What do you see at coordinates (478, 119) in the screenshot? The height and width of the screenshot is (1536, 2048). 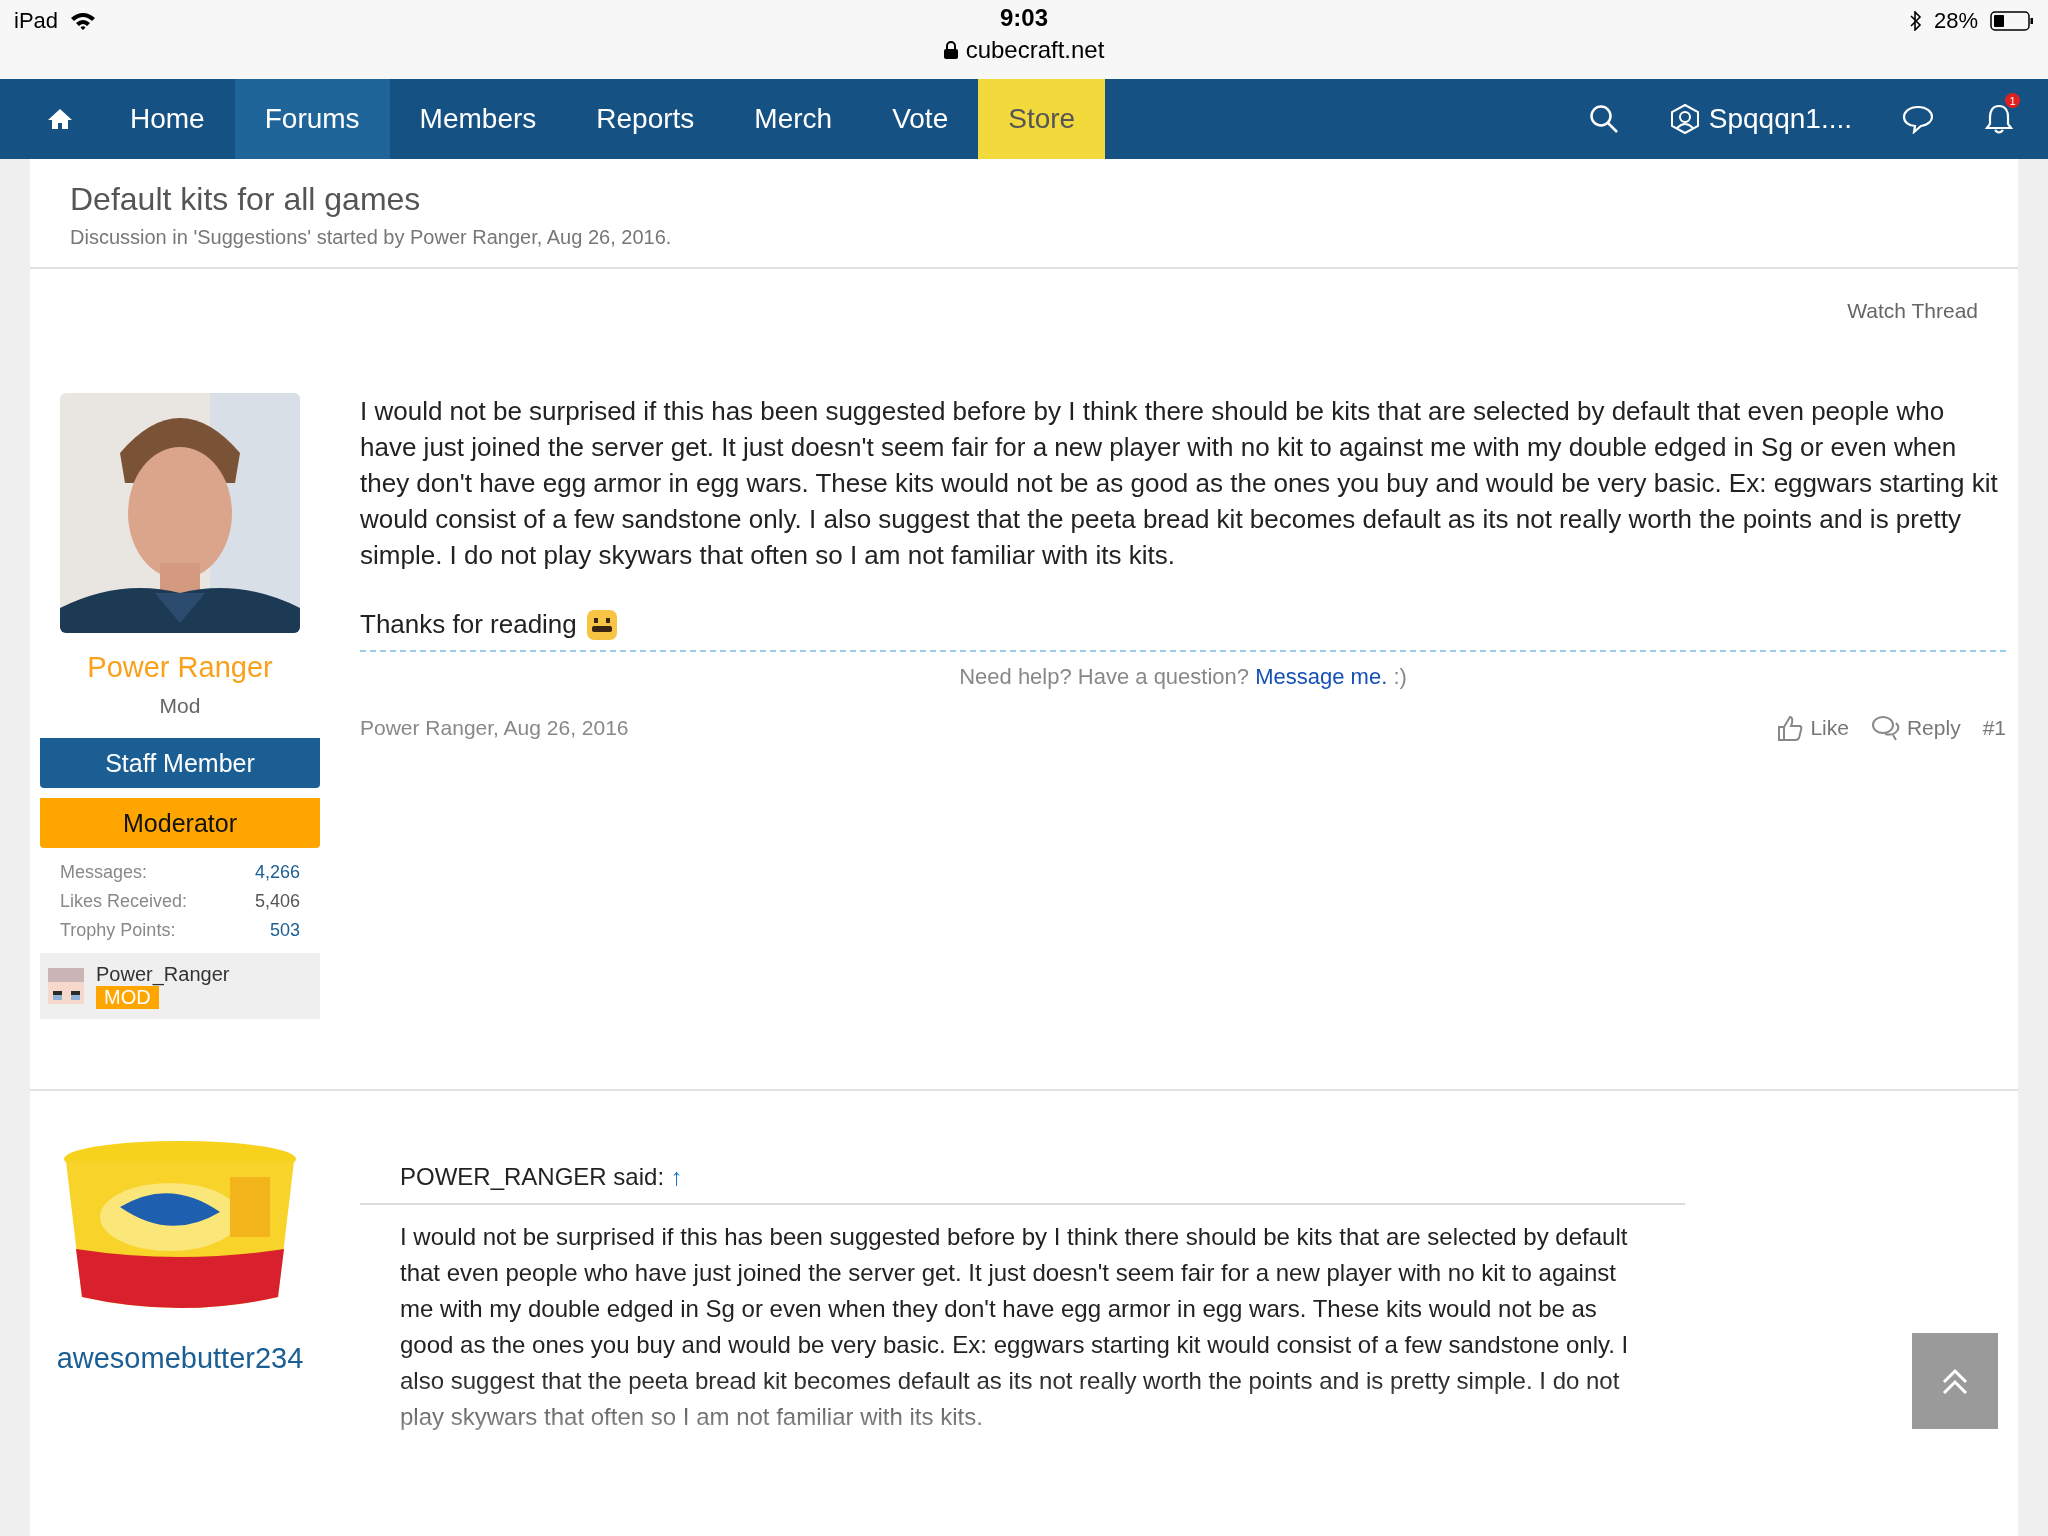 I see `nav-tab: Members` at bounding box center [478, 119].